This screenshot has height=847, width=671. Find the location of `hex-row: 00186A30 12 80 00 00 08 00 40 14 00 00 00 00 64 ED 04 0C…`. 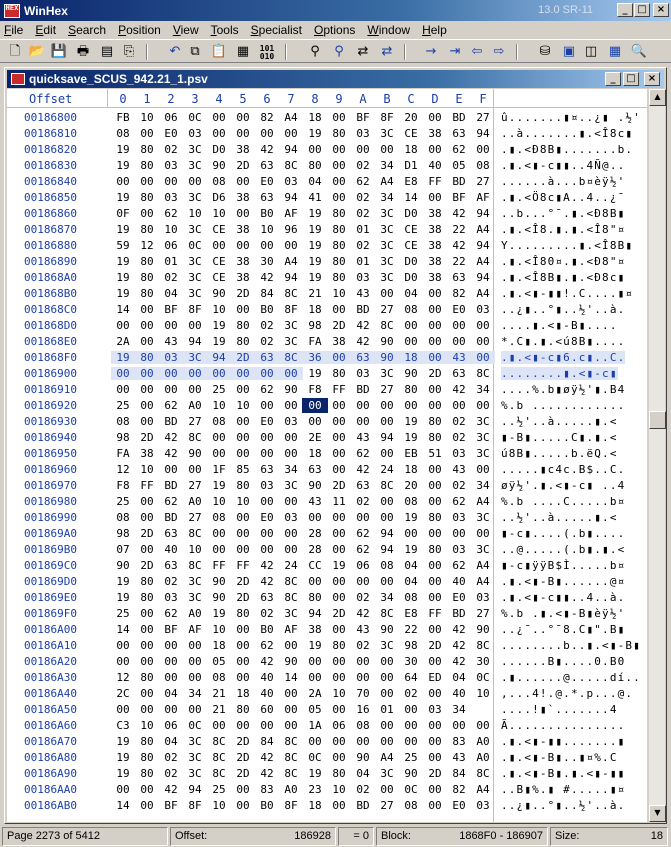

hex-row: 00186A30 12 80 00 00 08 00 40 14 00 00 00 00 64 ED 04 0C… is located at coordinates (327, 677).